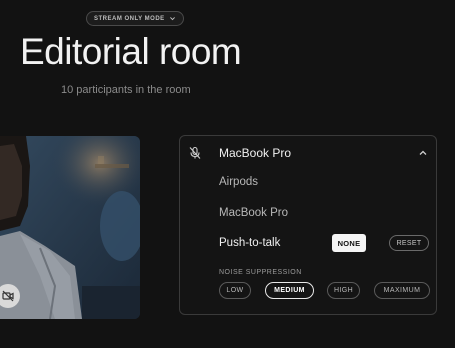 This screenshot has height=348, width=455. Describe the element at coordinates (423, 152) in the screenshot. I see `chevron-up-icon` at that location.